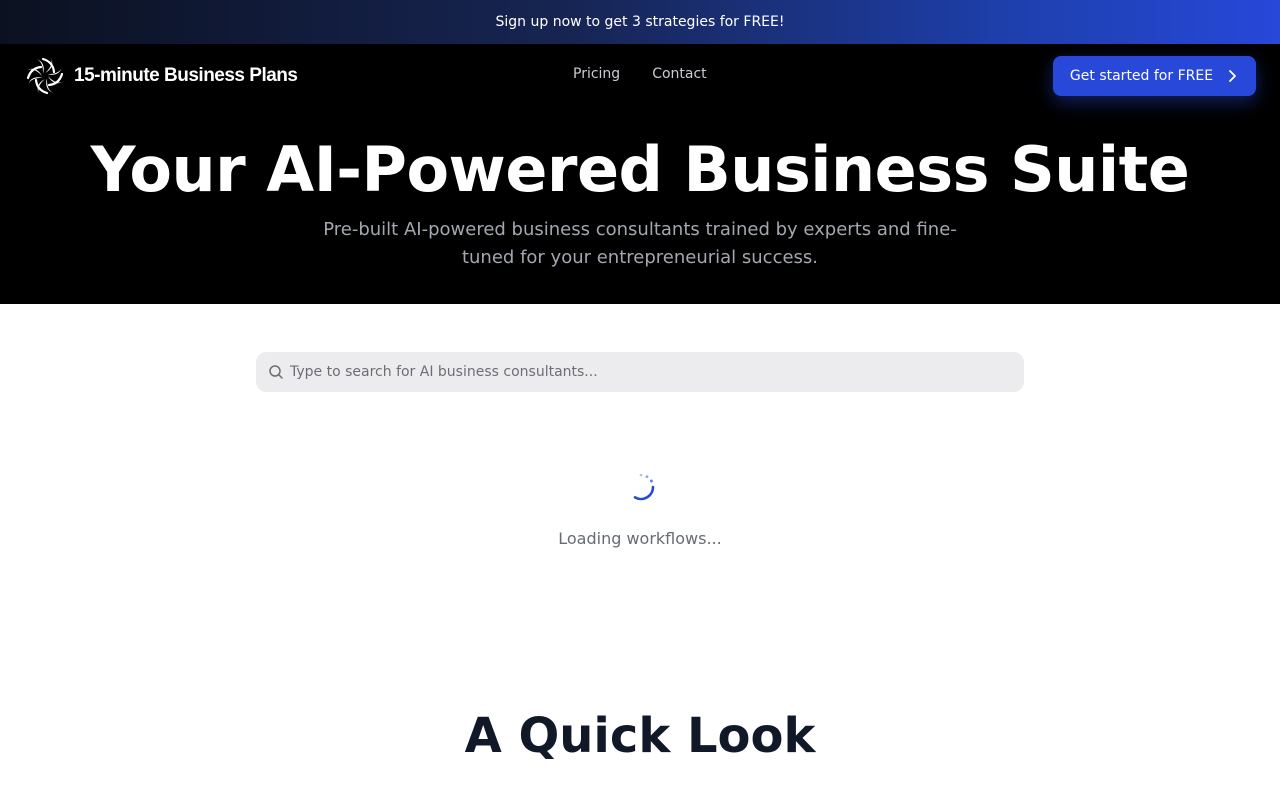 The image size is (1280, 800). I want to click on get-started-button: Get started for FREE, so click(1154, 76).